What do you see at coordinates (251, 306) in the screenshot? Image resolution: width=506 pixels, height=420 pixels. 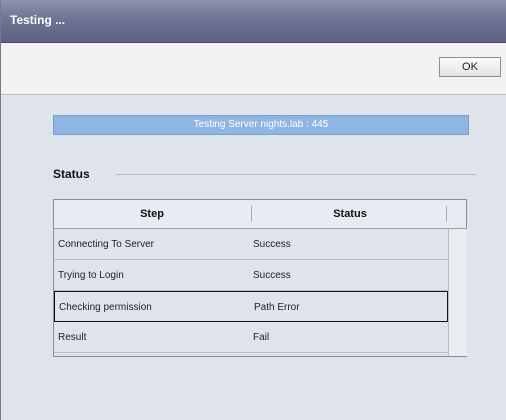 I see `table-row-selected: Checking permission Path Error` at bounding box center [251, 306].